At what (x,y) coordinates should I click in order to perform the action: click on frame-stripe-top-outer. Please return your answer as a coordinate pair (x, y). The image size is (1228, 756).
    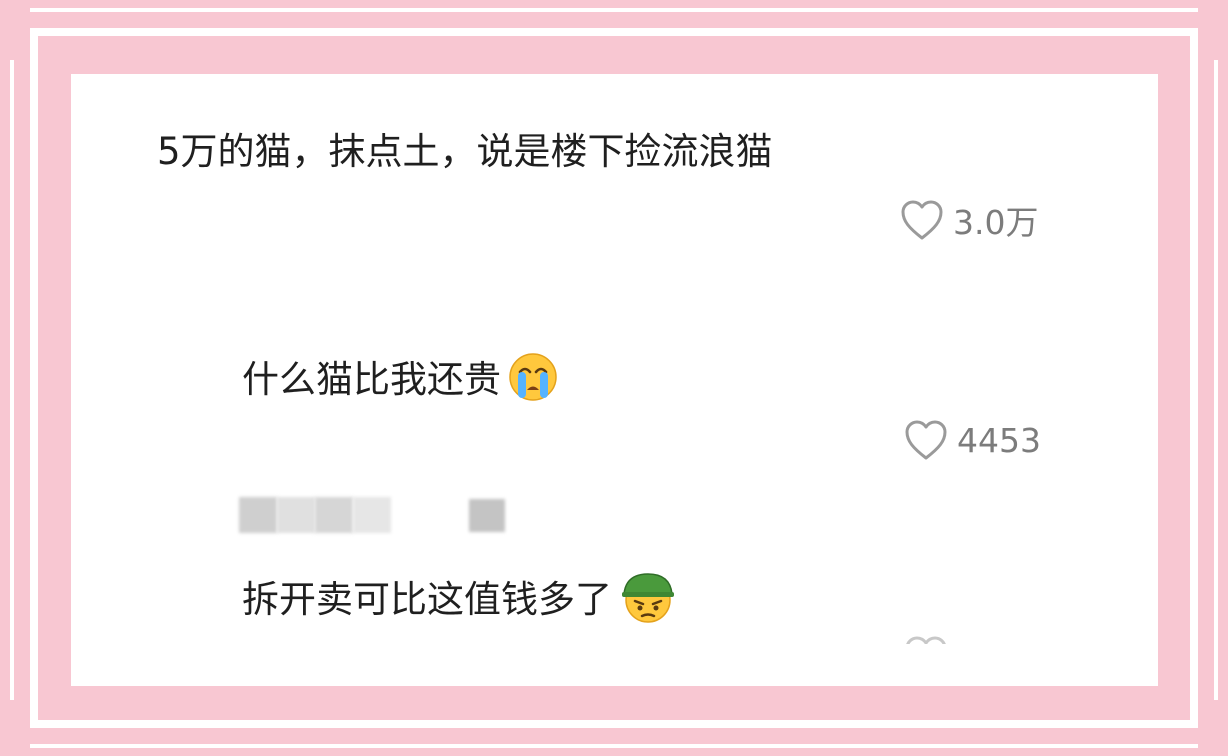
    Looking at the image, I should click on (614, 10).